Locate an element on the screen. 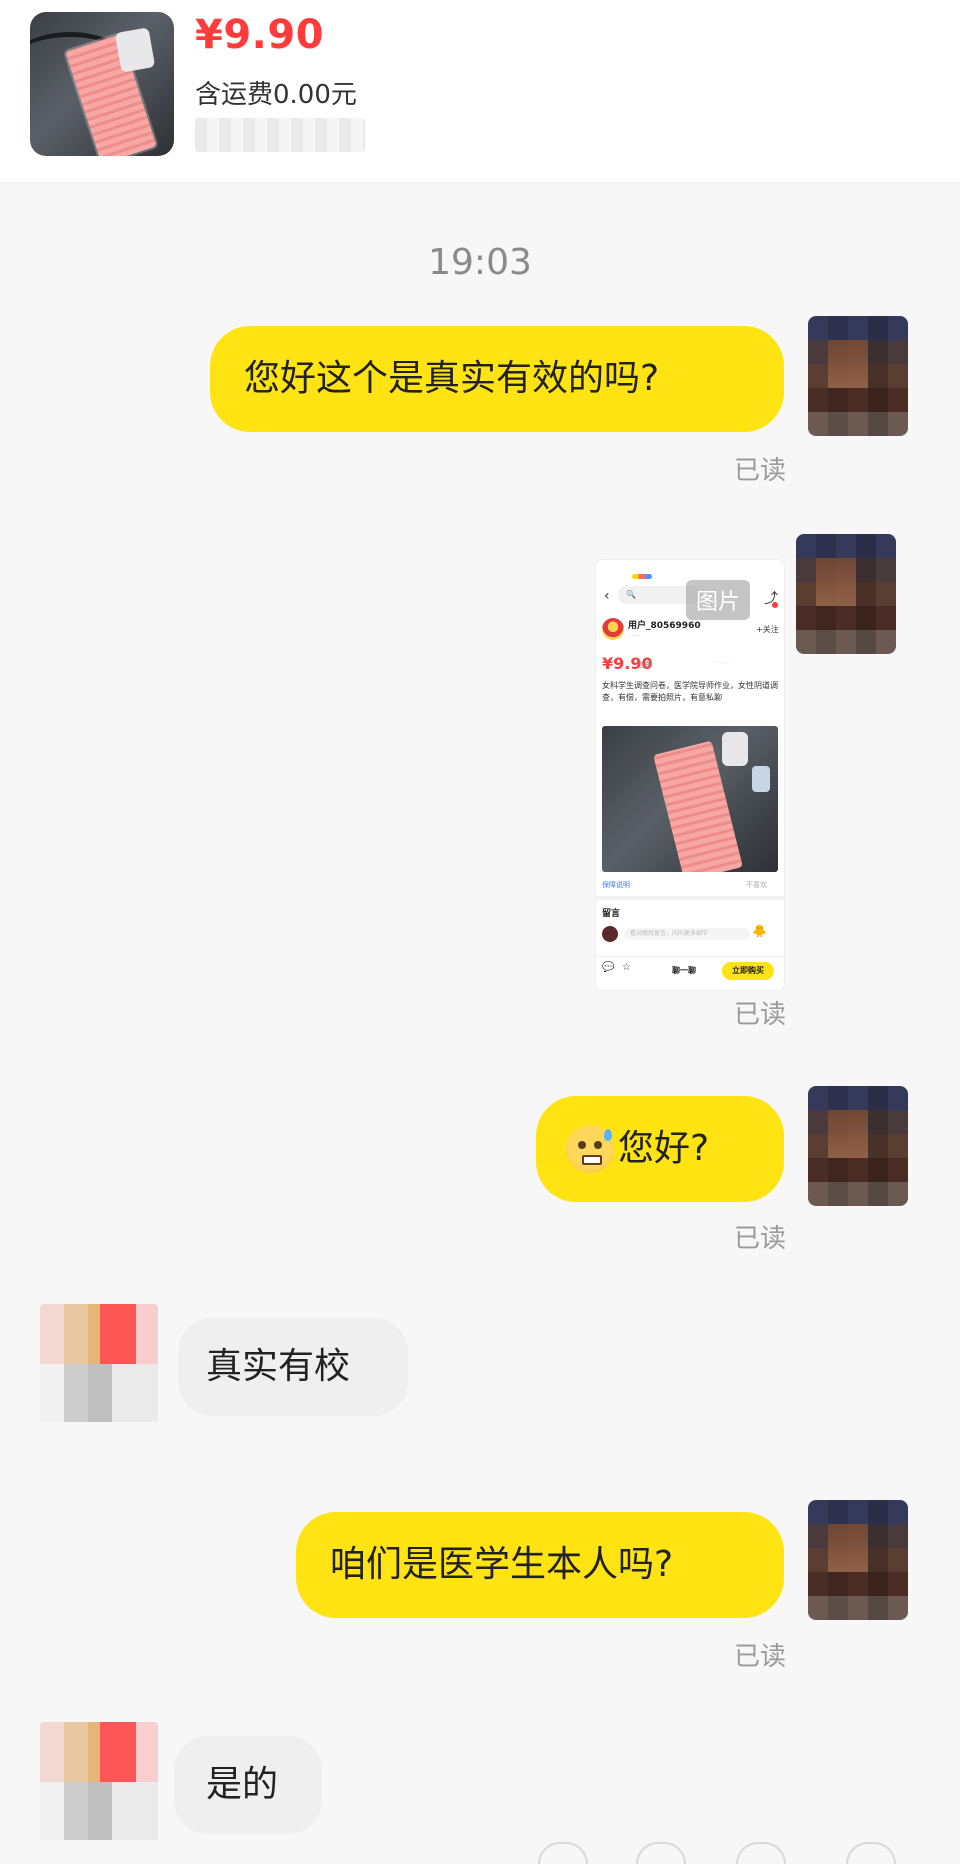  screenshot-comments-title: 留言 is located at coordinates (611, 914).